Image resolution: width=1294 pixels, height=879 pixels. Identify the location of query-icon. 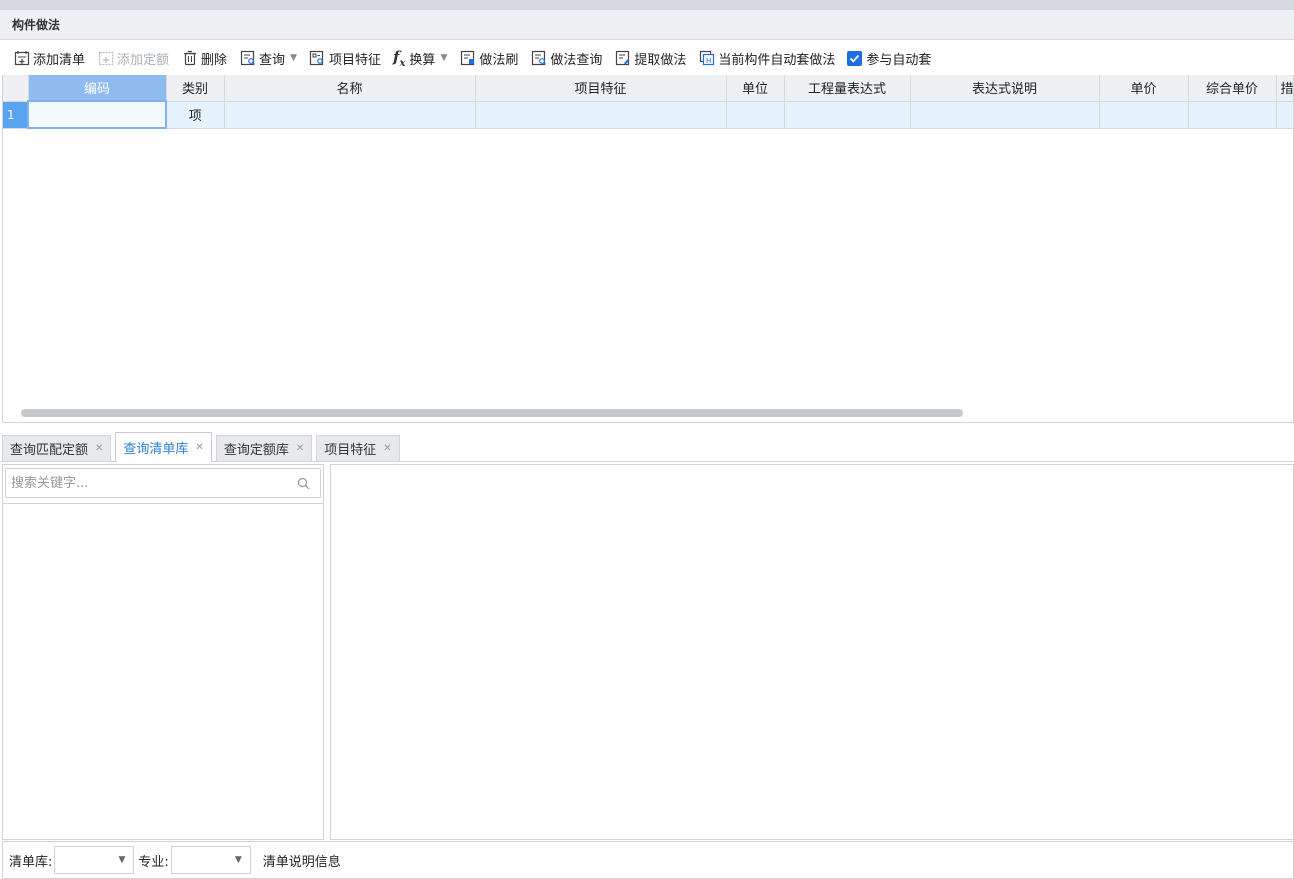
(247, 58).